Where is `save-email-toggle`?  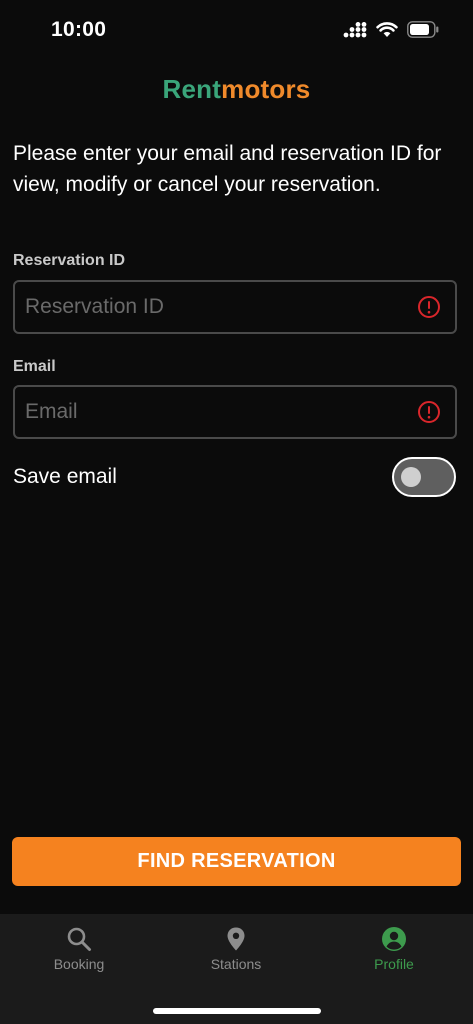 save-email-toggle is located at coordinates (424, 477).